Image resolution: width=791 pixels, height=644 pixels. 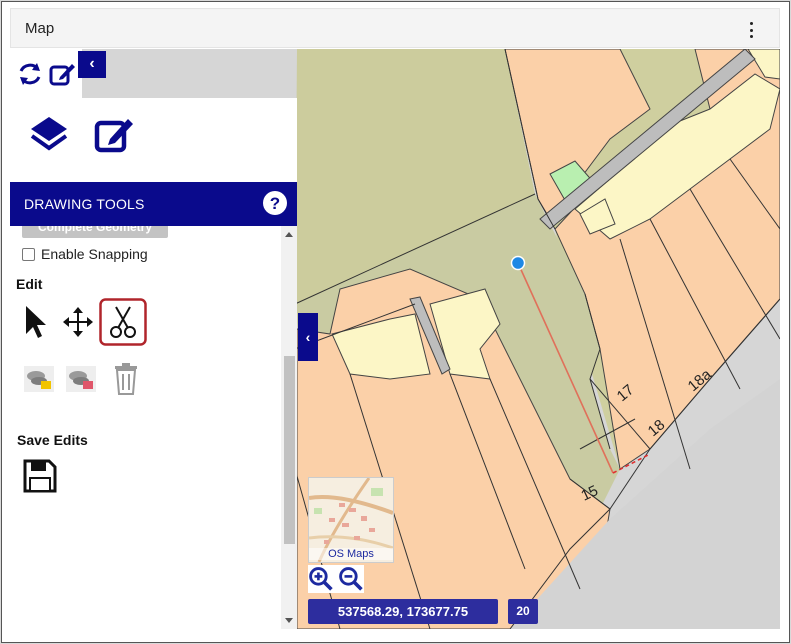 I want to click on more-options-icon, so click(x=751, y=30).